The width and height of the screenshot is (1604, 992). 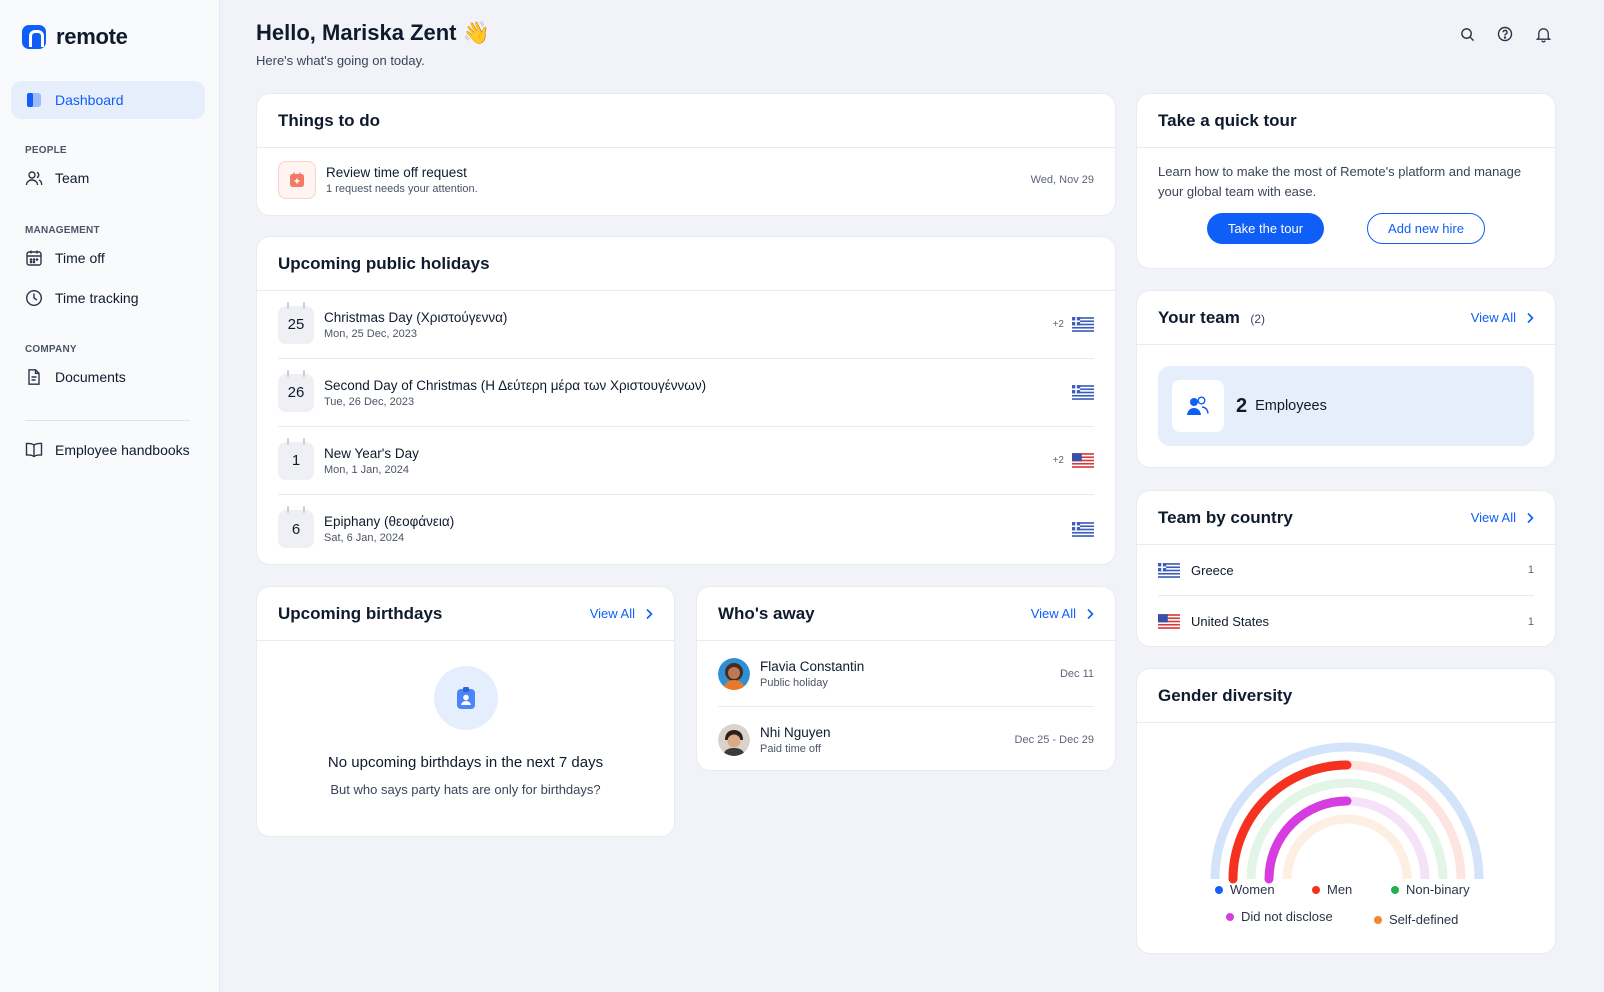 I want to click on away-row: Nhi Nguyen Paid time off Dec 25 - Dec 29, so click(x=906, y=740).